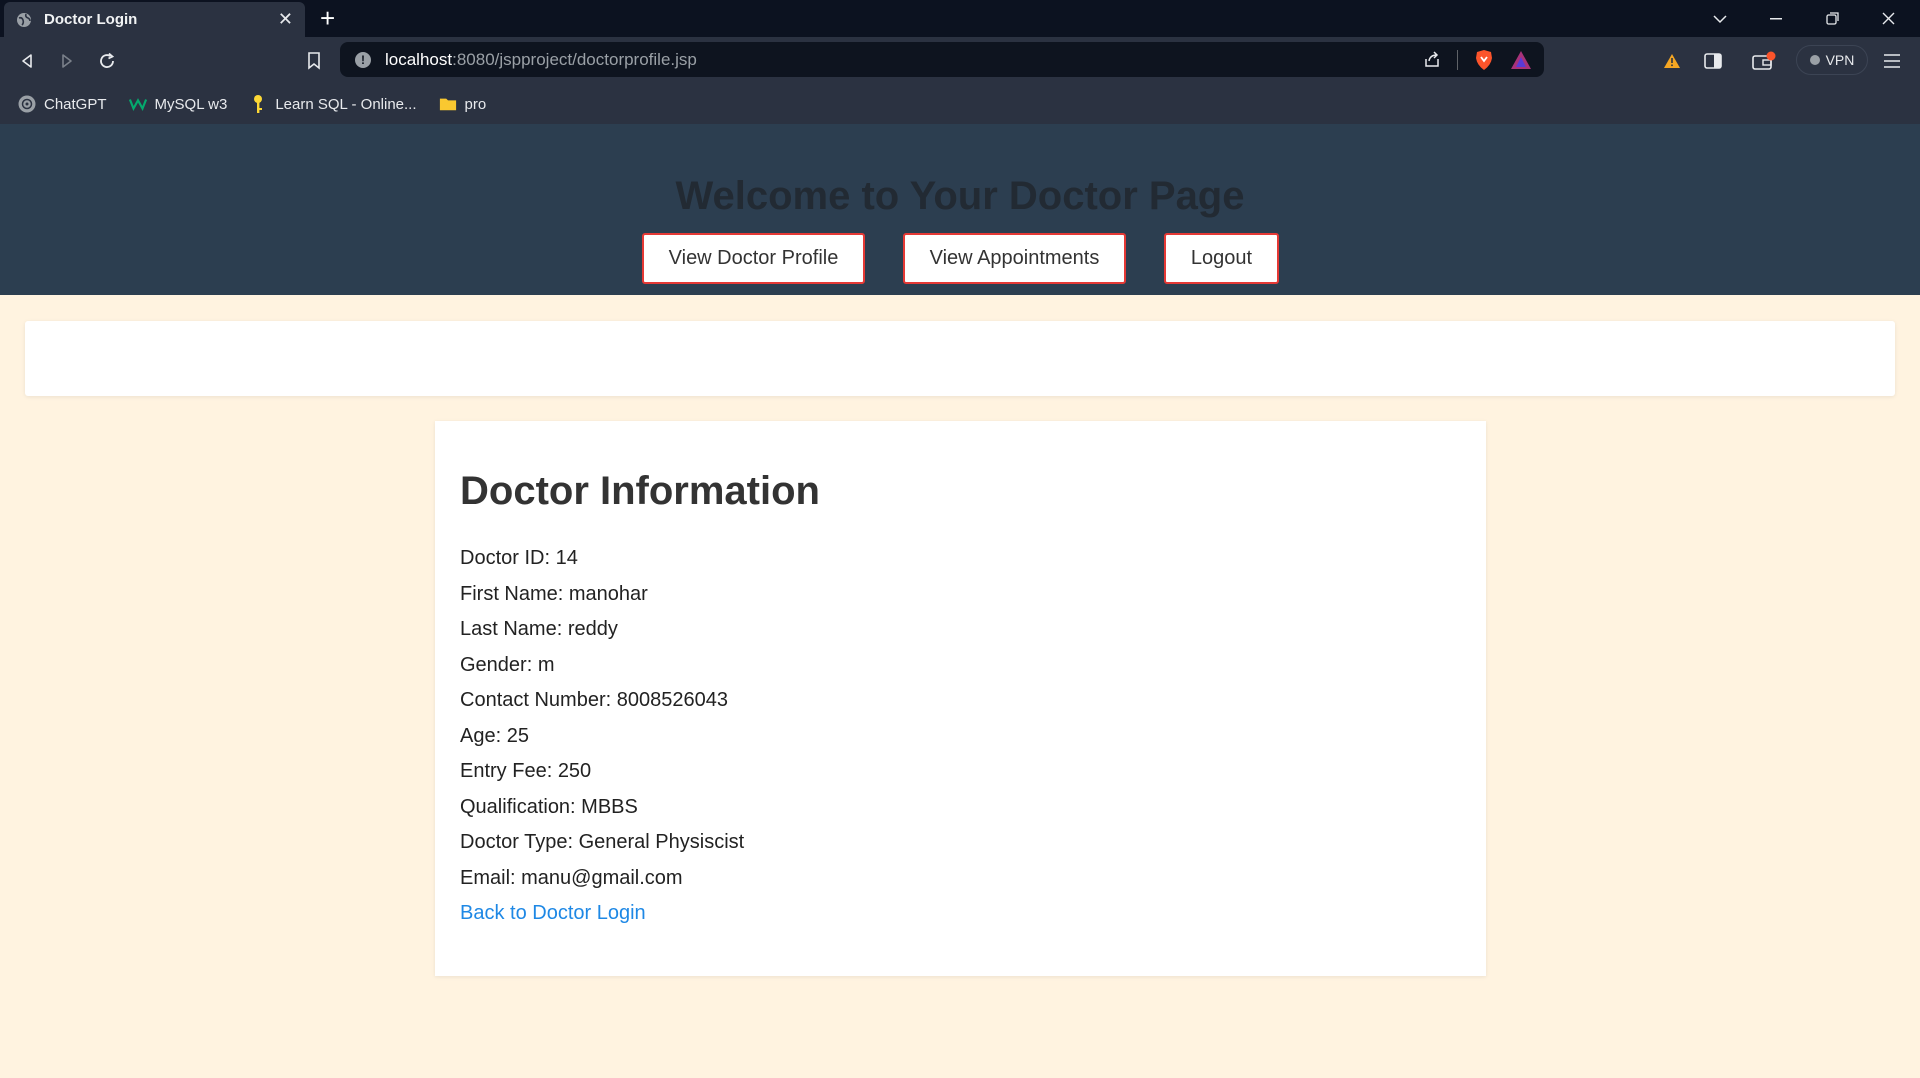 The height and width of the screenshot is (1078, 1920). Describe the element at coordinates (419, 59) in the screenshot. I see `url-host: localhost` at that location.